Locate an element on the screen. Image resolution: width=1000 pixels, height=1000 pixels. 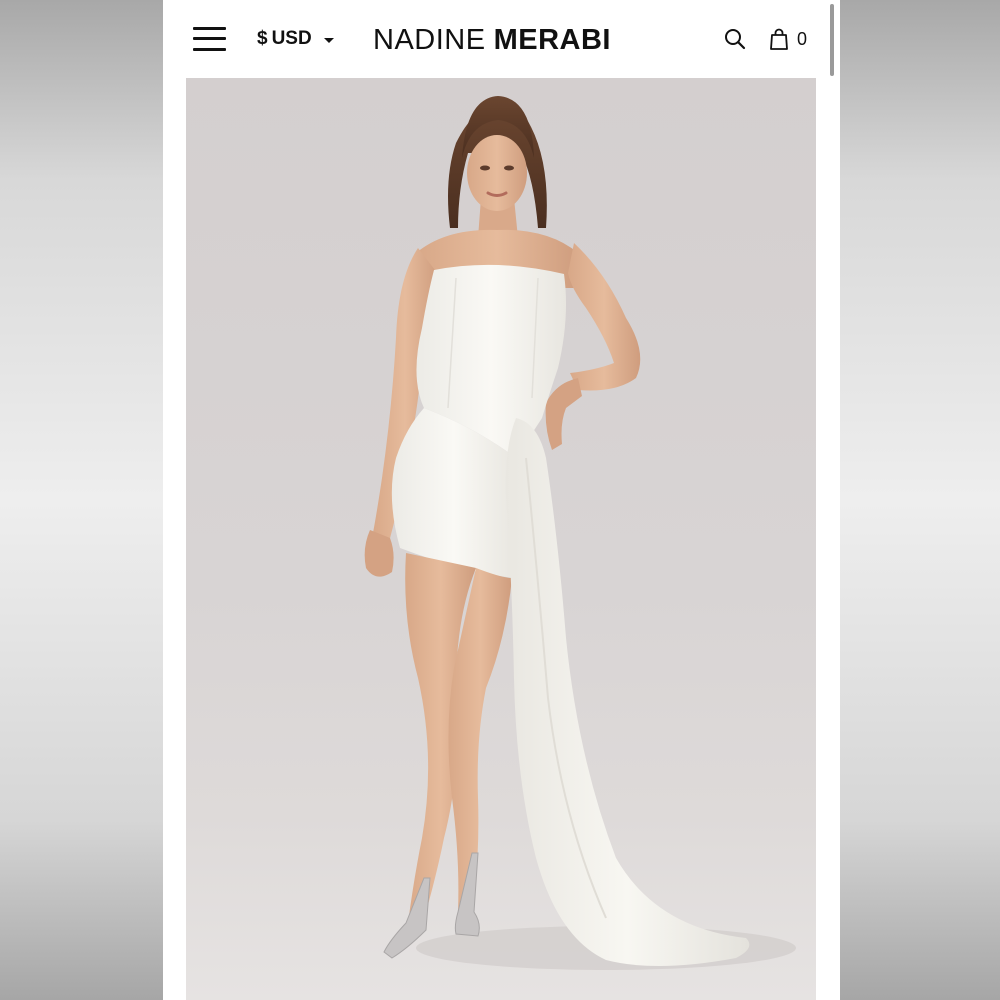
brand-name-second: MERABI is located at coordinates (552, 39).